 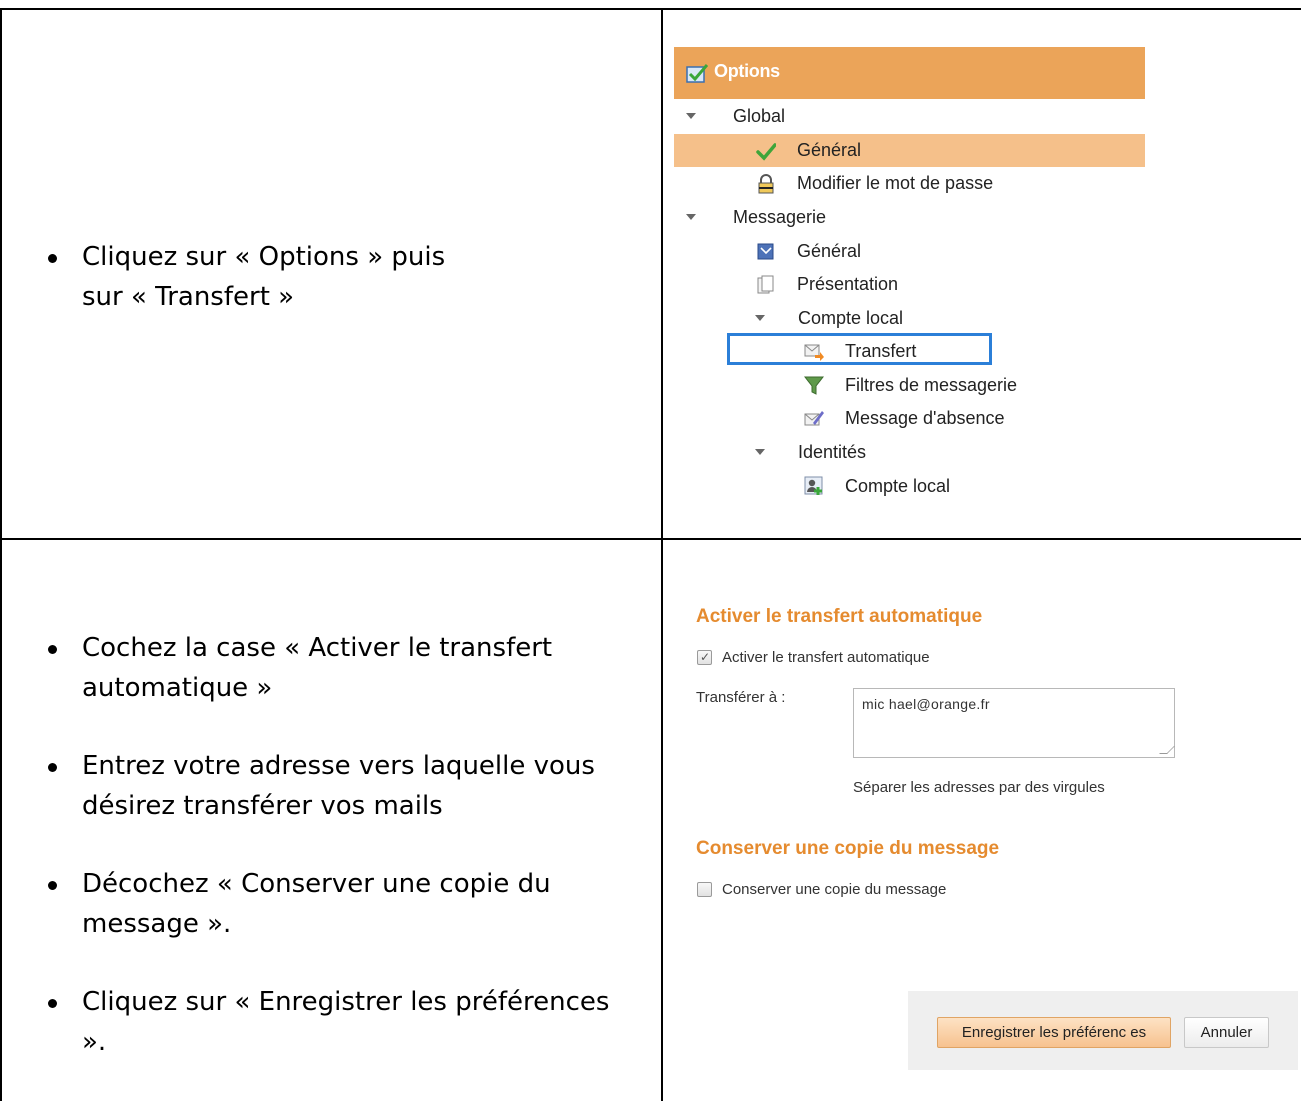 What do you see at coordinates (895, 183) in the screenshot?
I see `tree-label: Modifier le mot de passe` at bounding box center [895, 183].